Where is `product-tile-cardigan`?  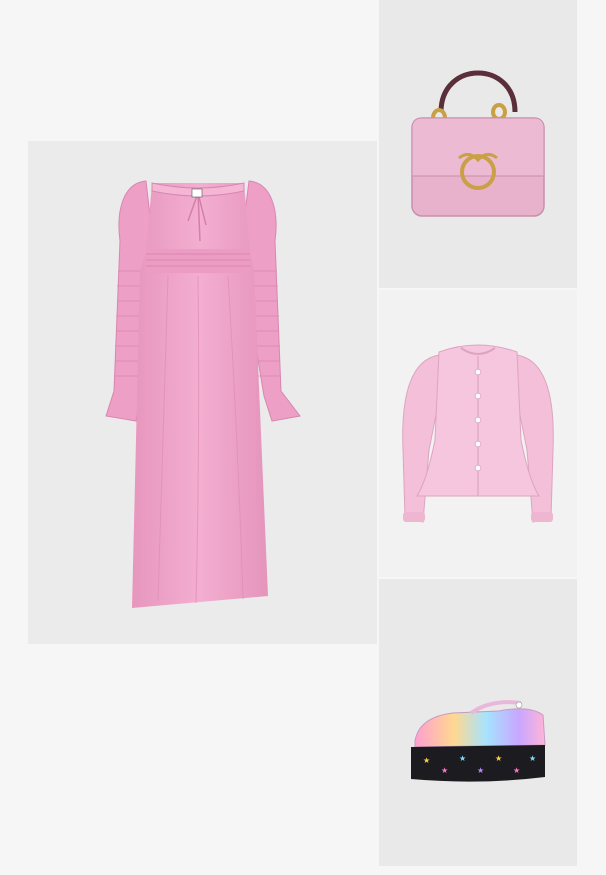 product-tile-cardigan is located at coordinates (478, 433).